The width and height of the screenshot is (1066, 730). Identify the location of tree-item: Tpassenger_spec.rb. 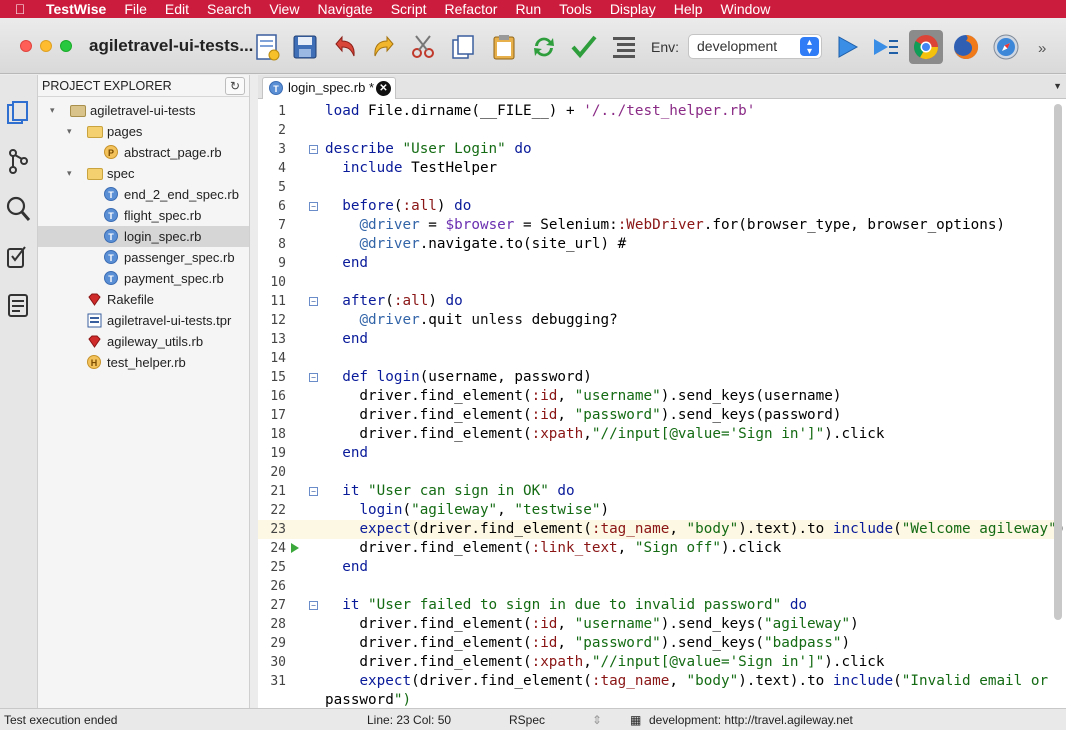
(143, 257).